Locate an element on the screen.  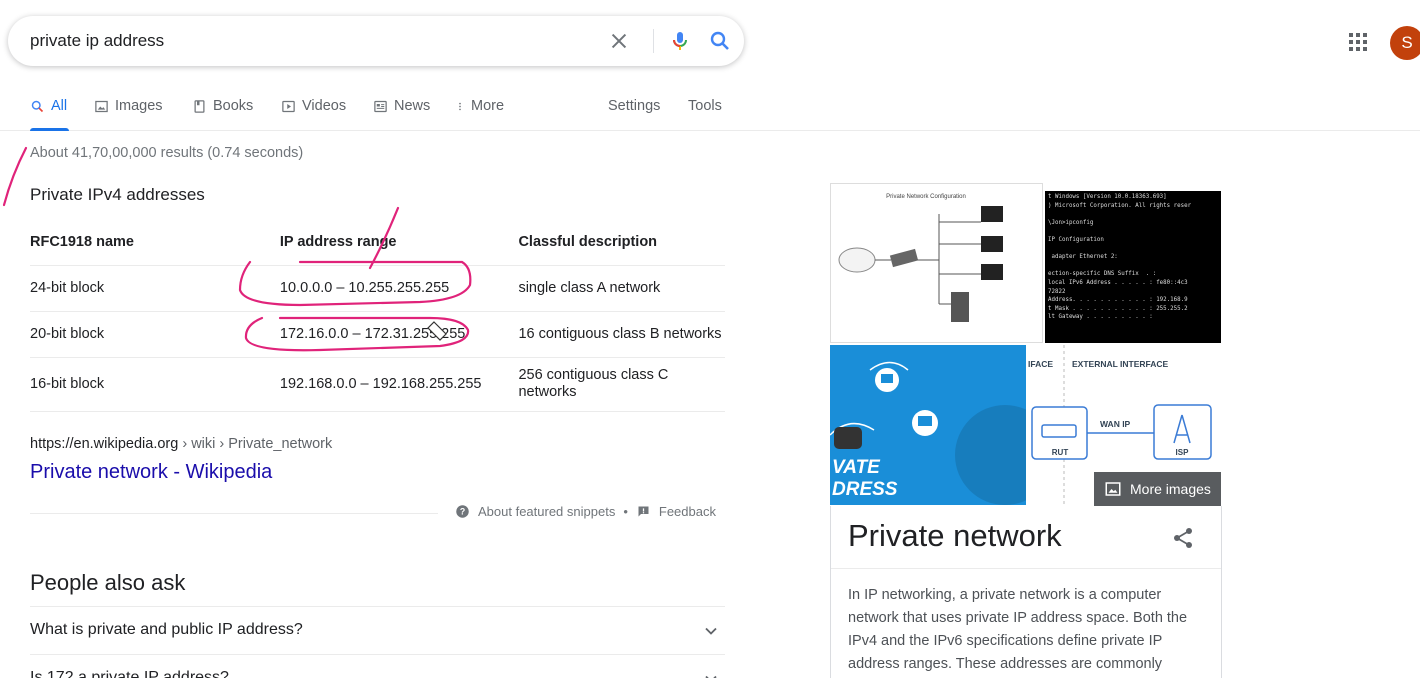
help-icon: ? is located at coordinates (462, 511).